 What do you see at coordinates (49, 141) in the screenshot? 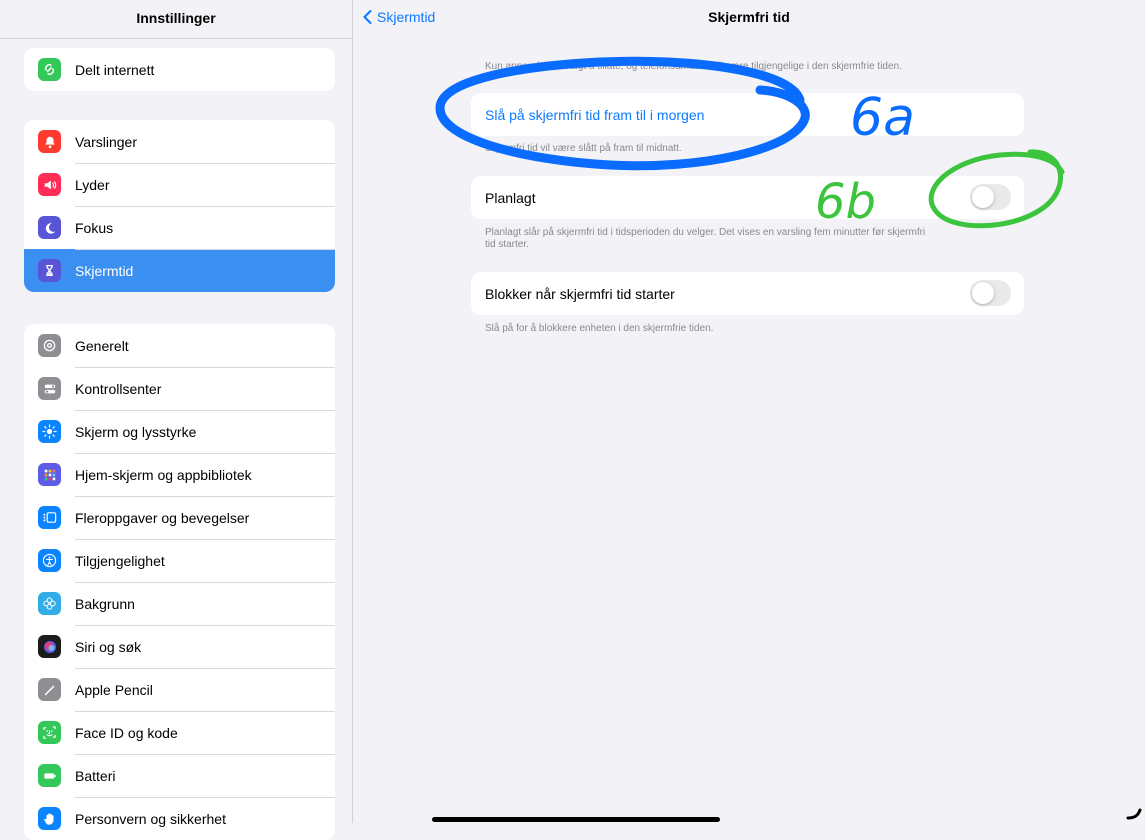
I see `notifications-icon` at bounding box center [49, 141].